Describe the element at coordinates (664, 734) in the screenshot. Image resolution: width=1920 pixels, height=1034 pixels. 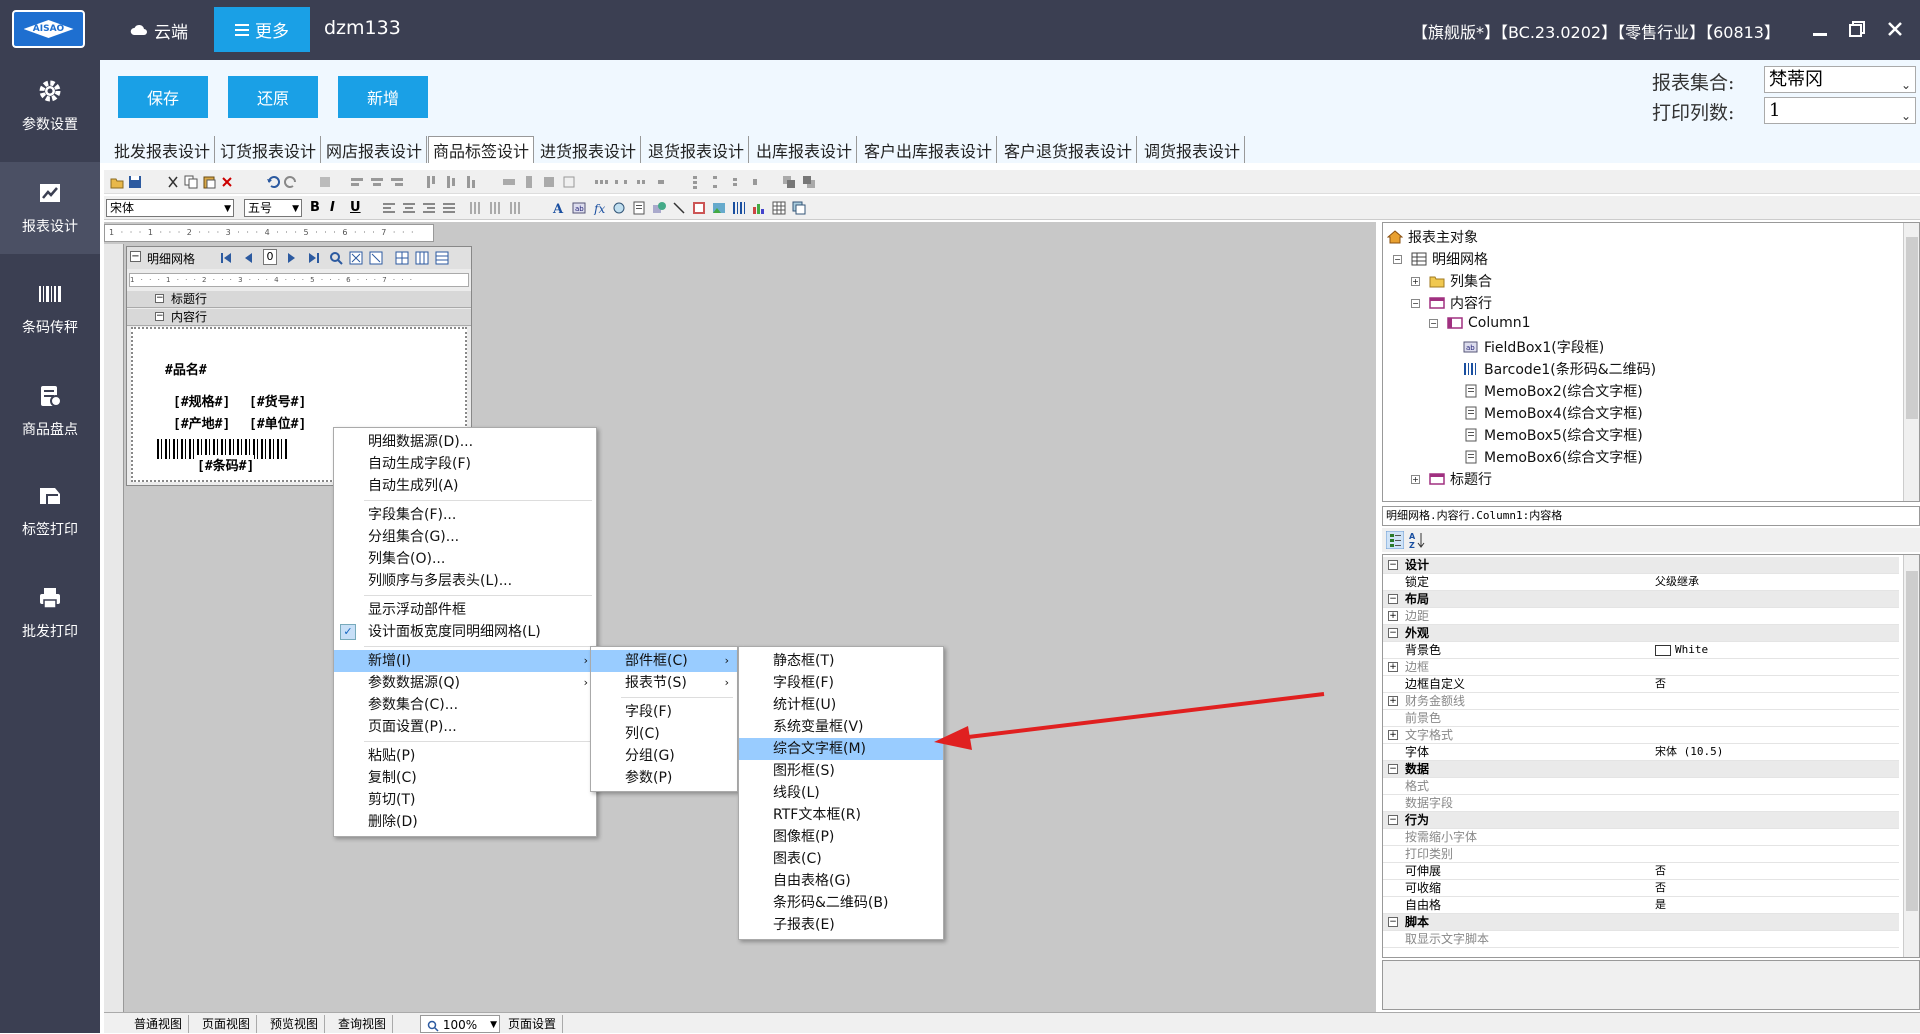
I see `submenu-item-column: 列(C)` at that location.